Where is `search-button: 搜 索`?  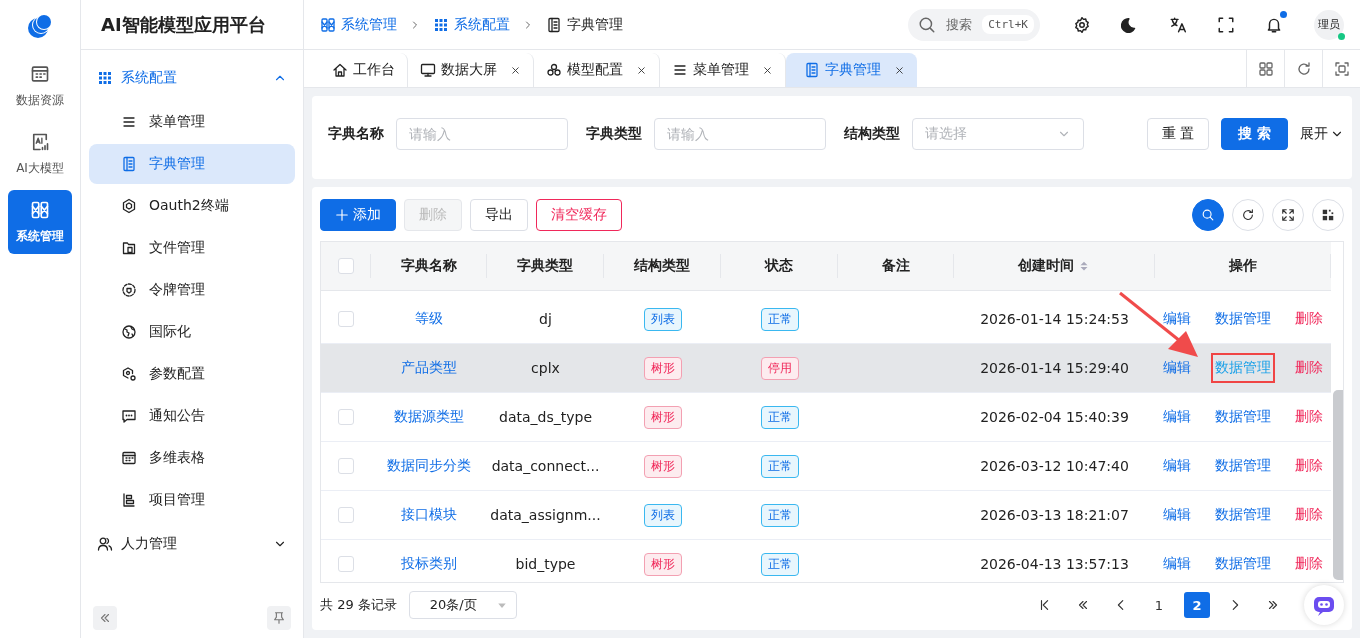
search-button: 搜 索 is located at coordinates (1254, 133).